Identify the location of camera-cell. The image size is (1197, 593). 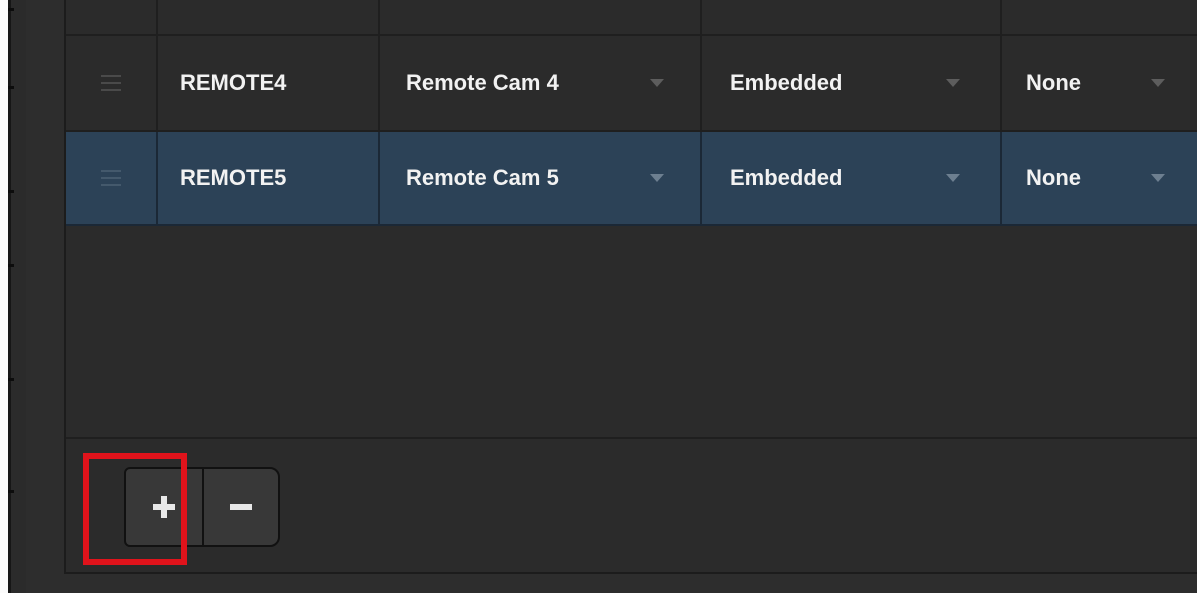
(541, 17).